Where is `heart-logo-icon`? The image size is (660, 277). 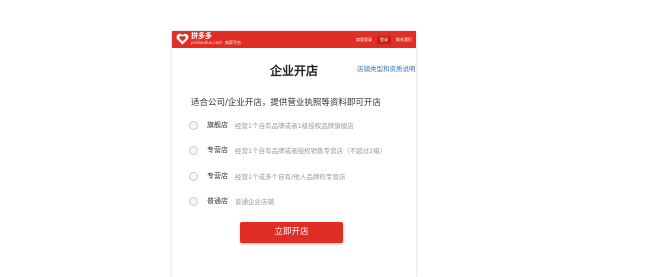
heart-logo-icon is located at coordinates (182, 39).